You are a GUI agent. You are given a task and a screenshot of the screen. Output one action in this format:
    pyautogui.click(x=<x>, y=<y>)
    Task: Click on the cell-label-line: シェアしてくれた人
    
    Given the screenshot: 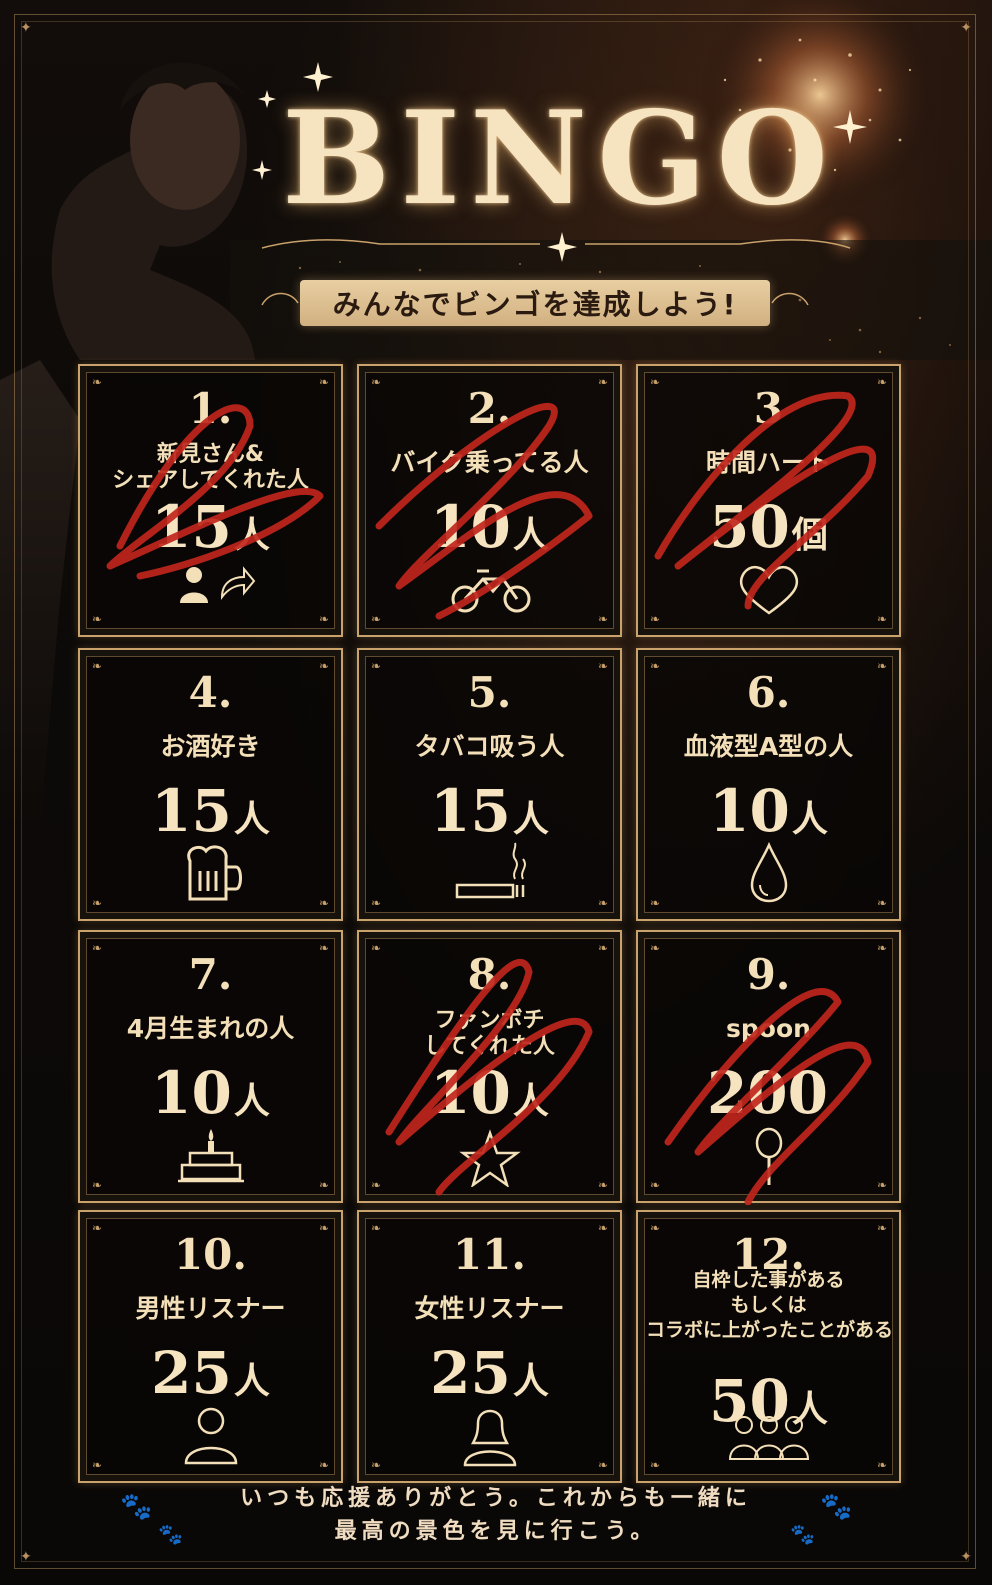 What is the action you would take?
    pyautogui.click(x=210, y=481)
    